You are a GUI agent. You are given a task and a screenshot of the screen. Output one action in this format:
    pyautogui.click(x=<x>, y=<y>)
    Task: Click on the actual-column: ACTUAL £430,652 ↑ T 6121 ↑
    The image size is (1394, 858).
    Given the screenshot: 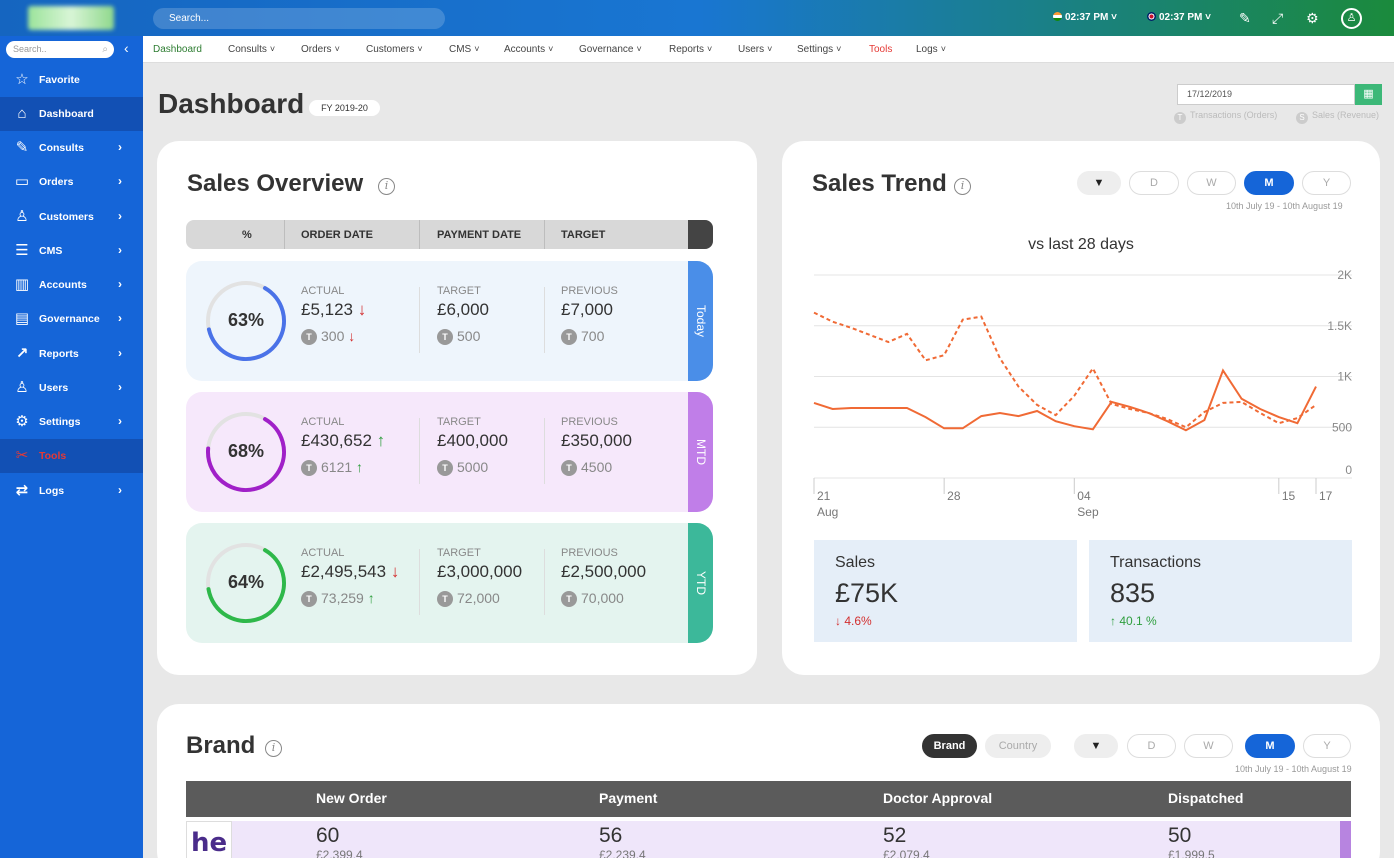 What is the action you would take?
    pyautogui.click(x=343, y=446)
    